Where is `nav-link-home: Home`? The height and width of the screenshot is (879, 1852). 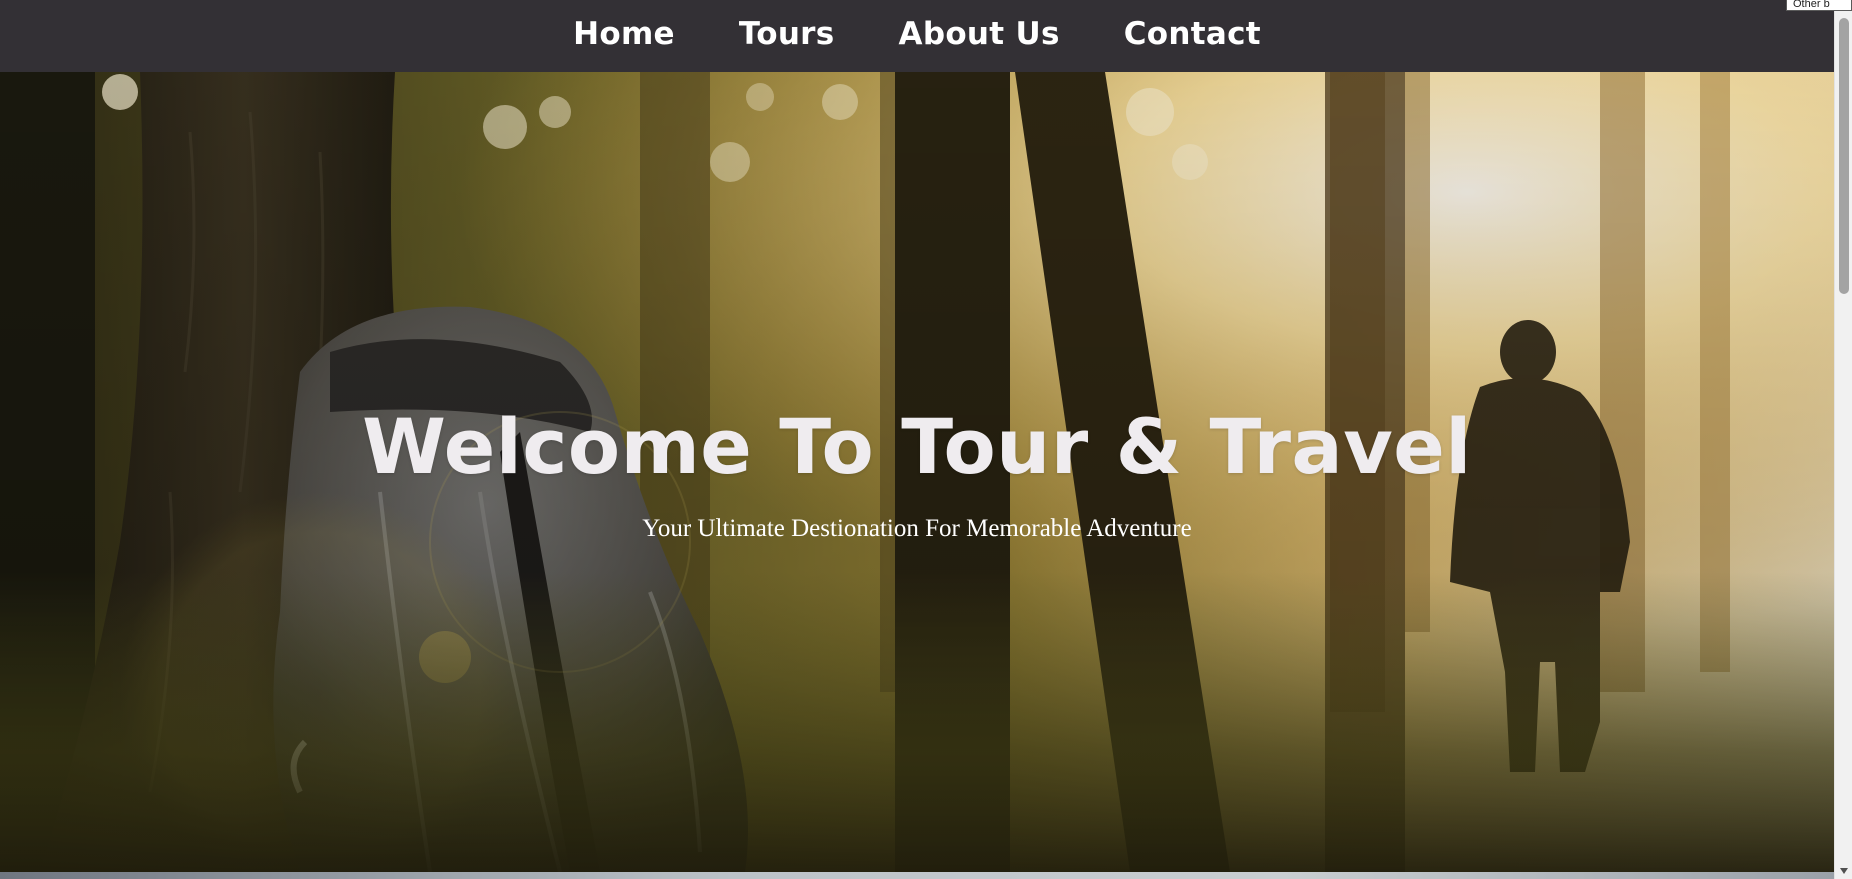
nav-link-home: Home is located at coordinates (624, 34).